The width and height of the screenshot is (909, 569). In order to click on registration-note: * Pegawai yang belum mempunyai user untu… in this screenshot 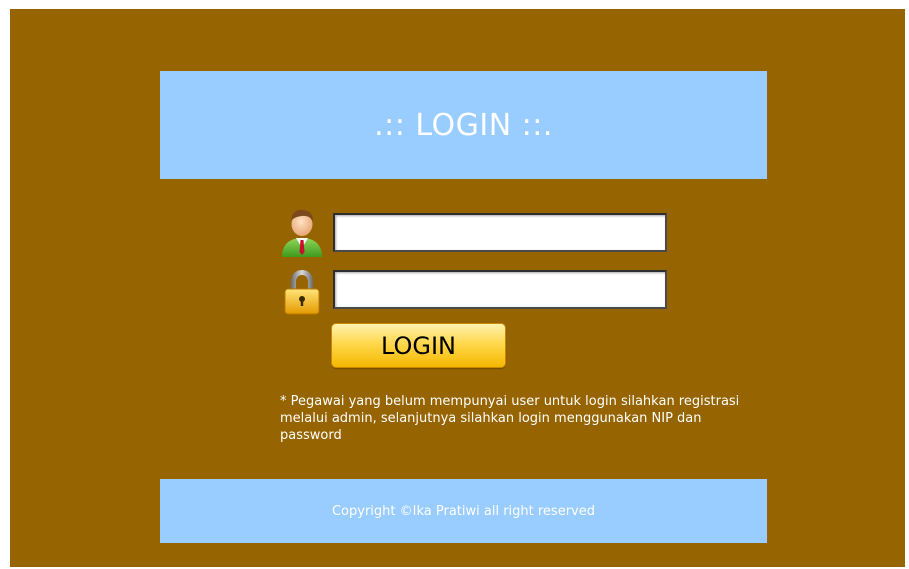, I will do `click(510, 418)`.